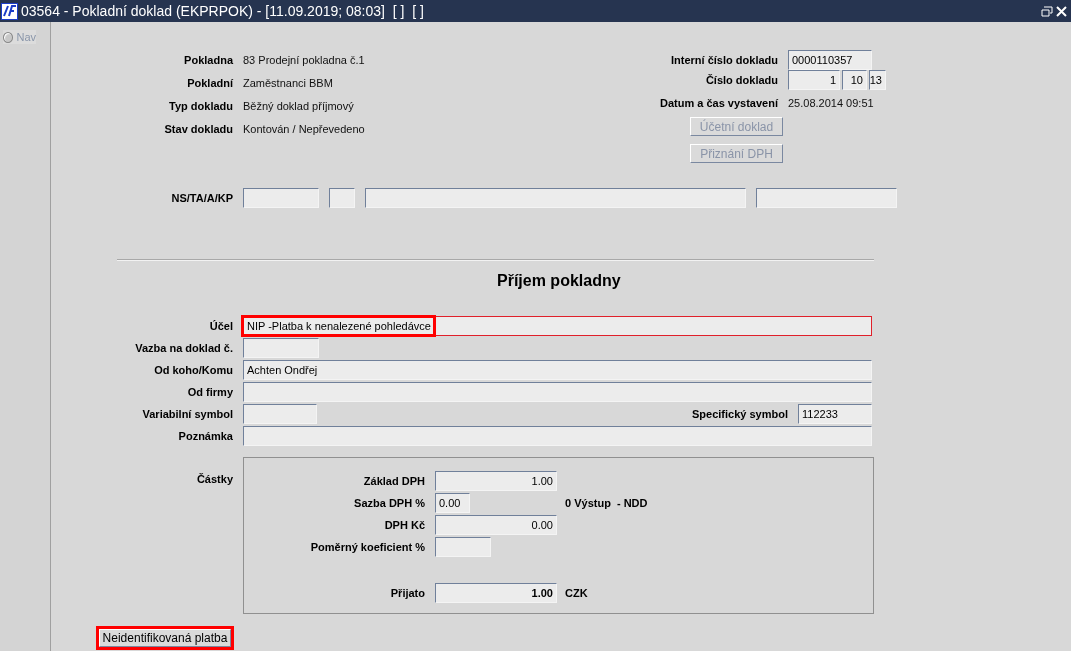 The height and width of the screenshot is (651, 1071). Describe the element at coordinates (393, 481) in the screenshot. I see `field-label: Základ DPH` at that location.